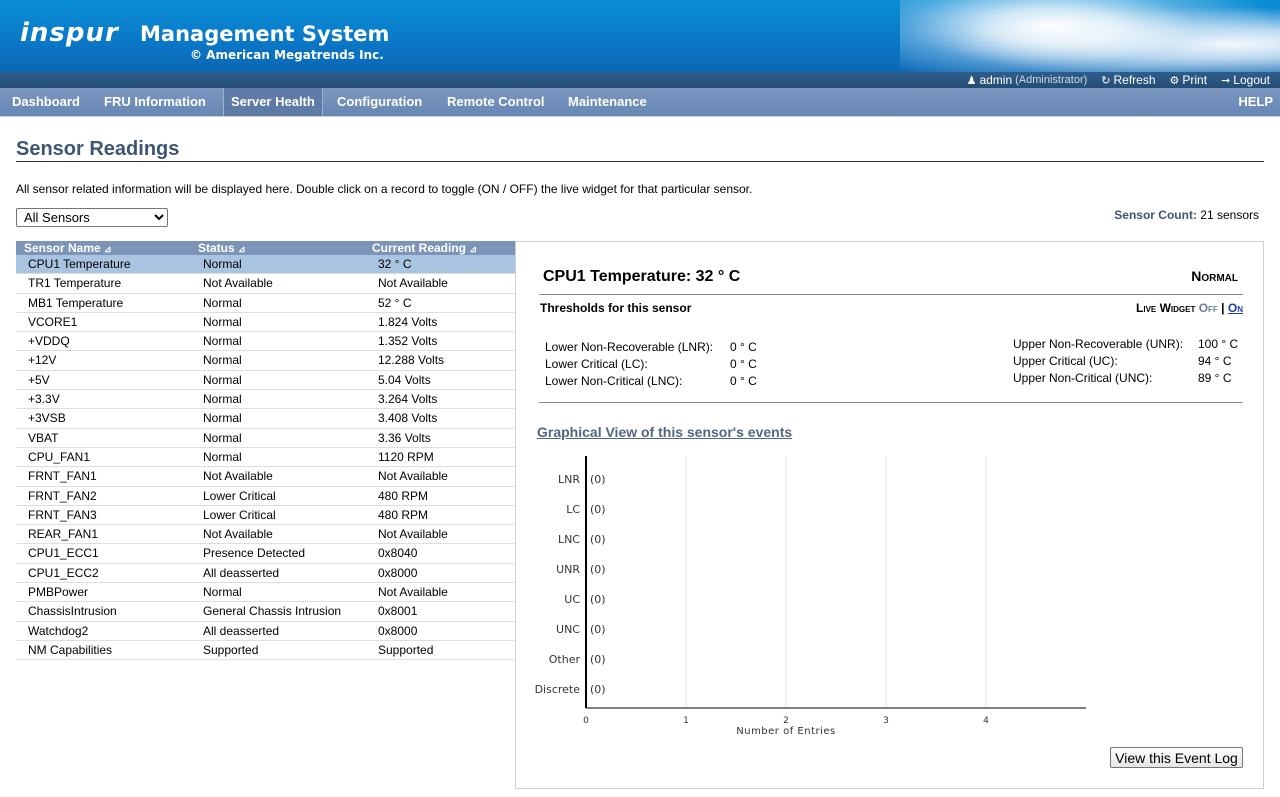 The image size is (1280, 797). What do you see at coordinates (62, 476) in the screenshot?
I see `cell-sensor-name: FRNT_FAN1` at bounding box center [62, 476].